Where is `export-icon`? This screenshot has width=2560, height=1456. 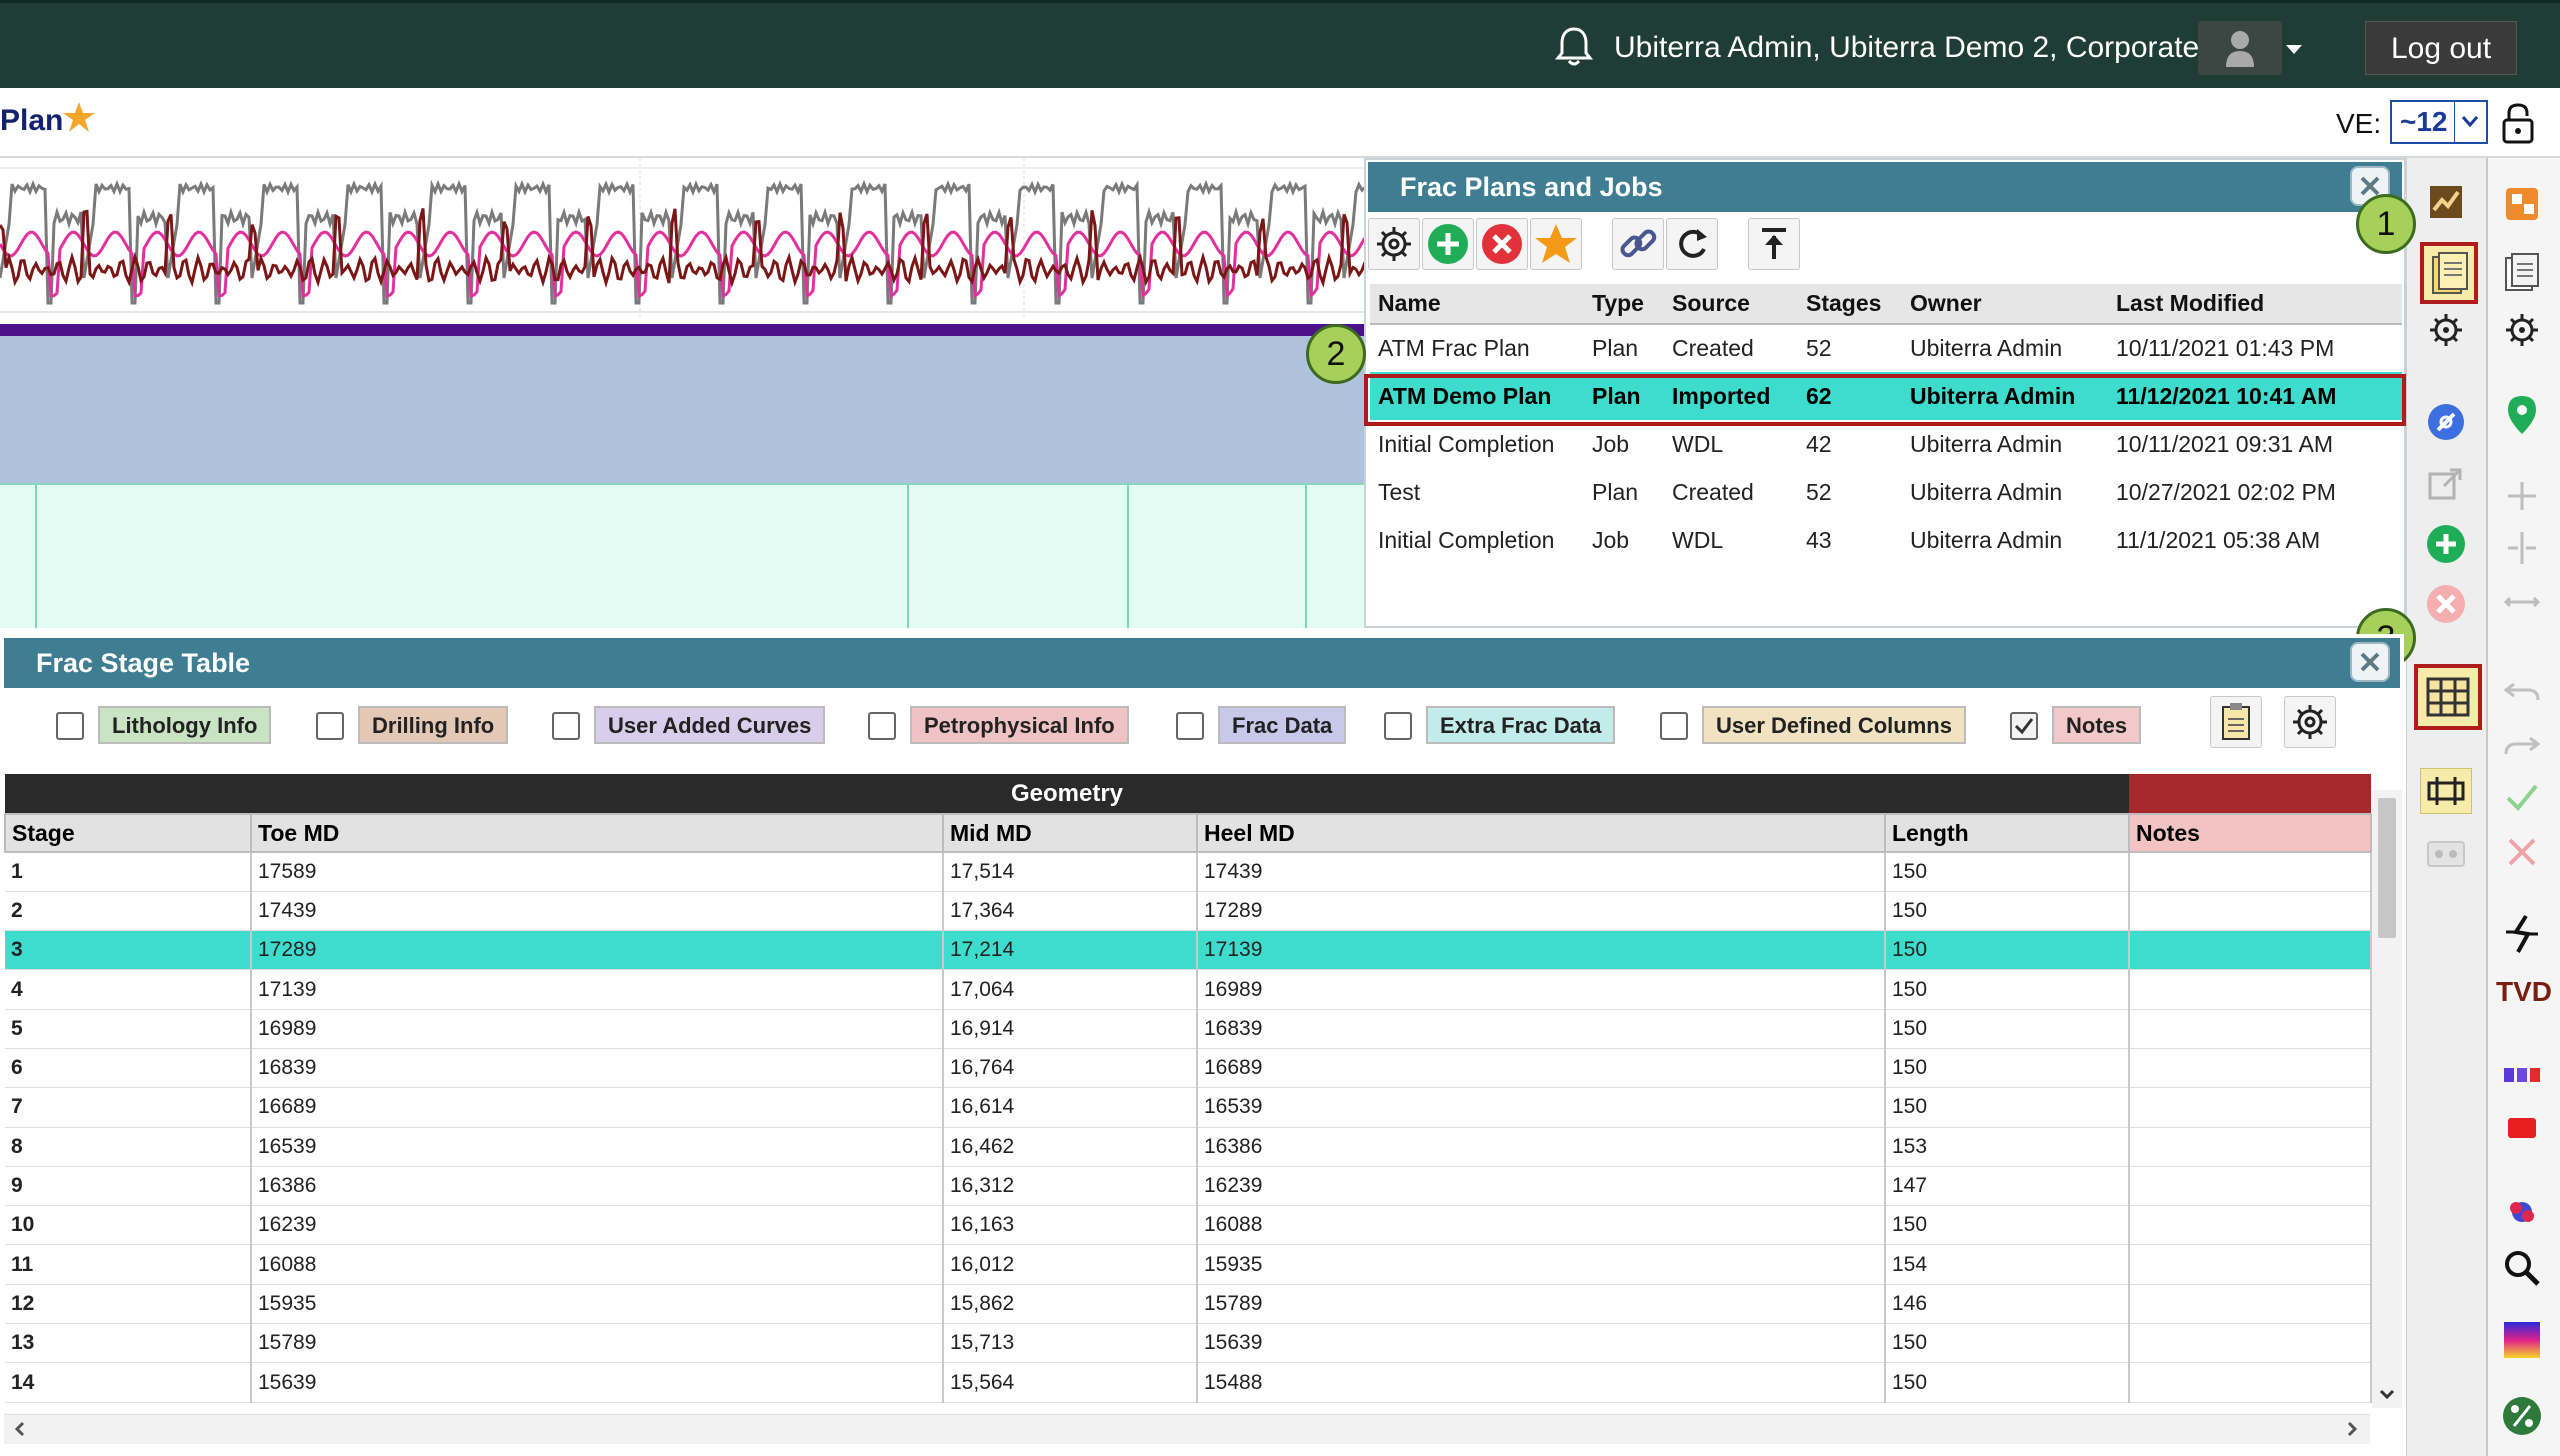 export-icon is located at coordinates (2446, 484).